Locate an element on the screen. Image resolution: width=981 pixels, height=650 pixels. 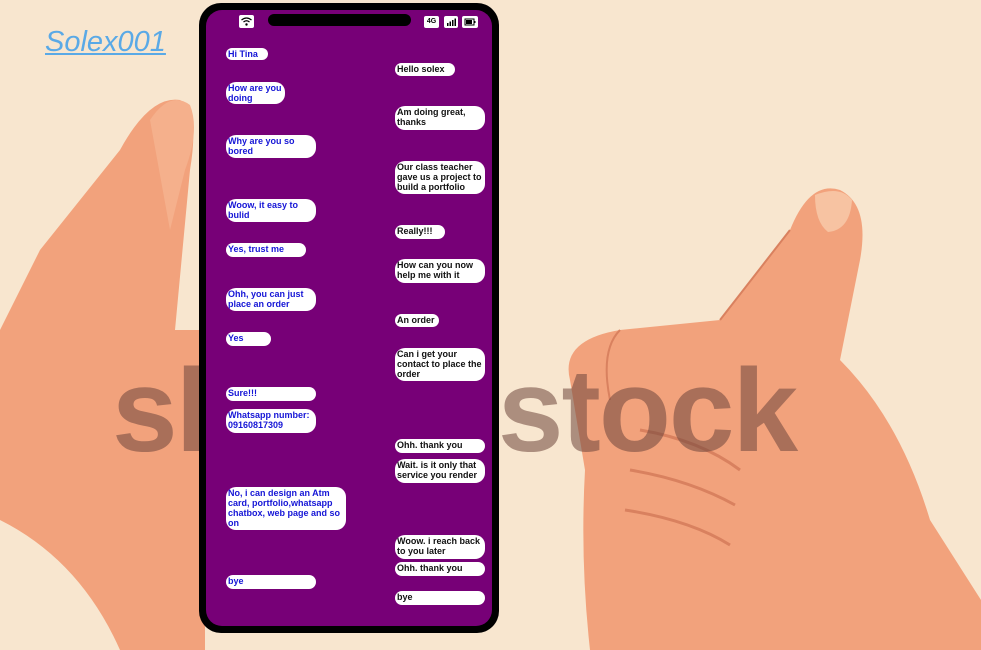
message-bubble-left: Why are you so bored is located at coordinates (271, 146).